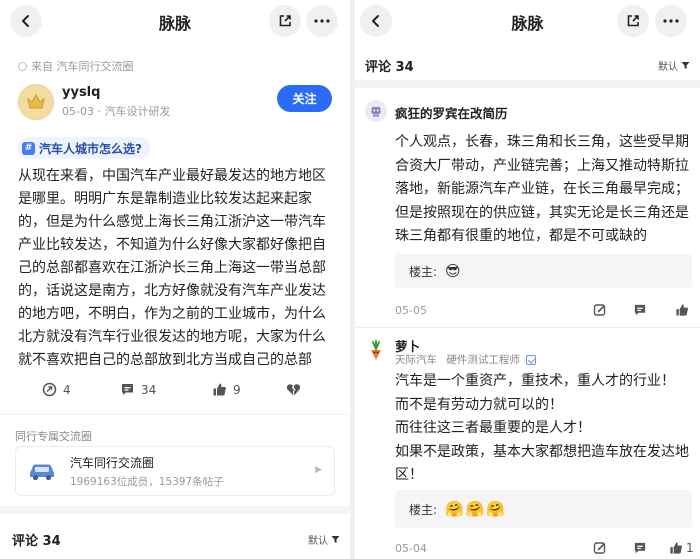 This screenshot has width=700, height=559. What do you see at coordinates (42, 471) in the screenshot?
I see `car-icon` at bounding box center [42, 471].